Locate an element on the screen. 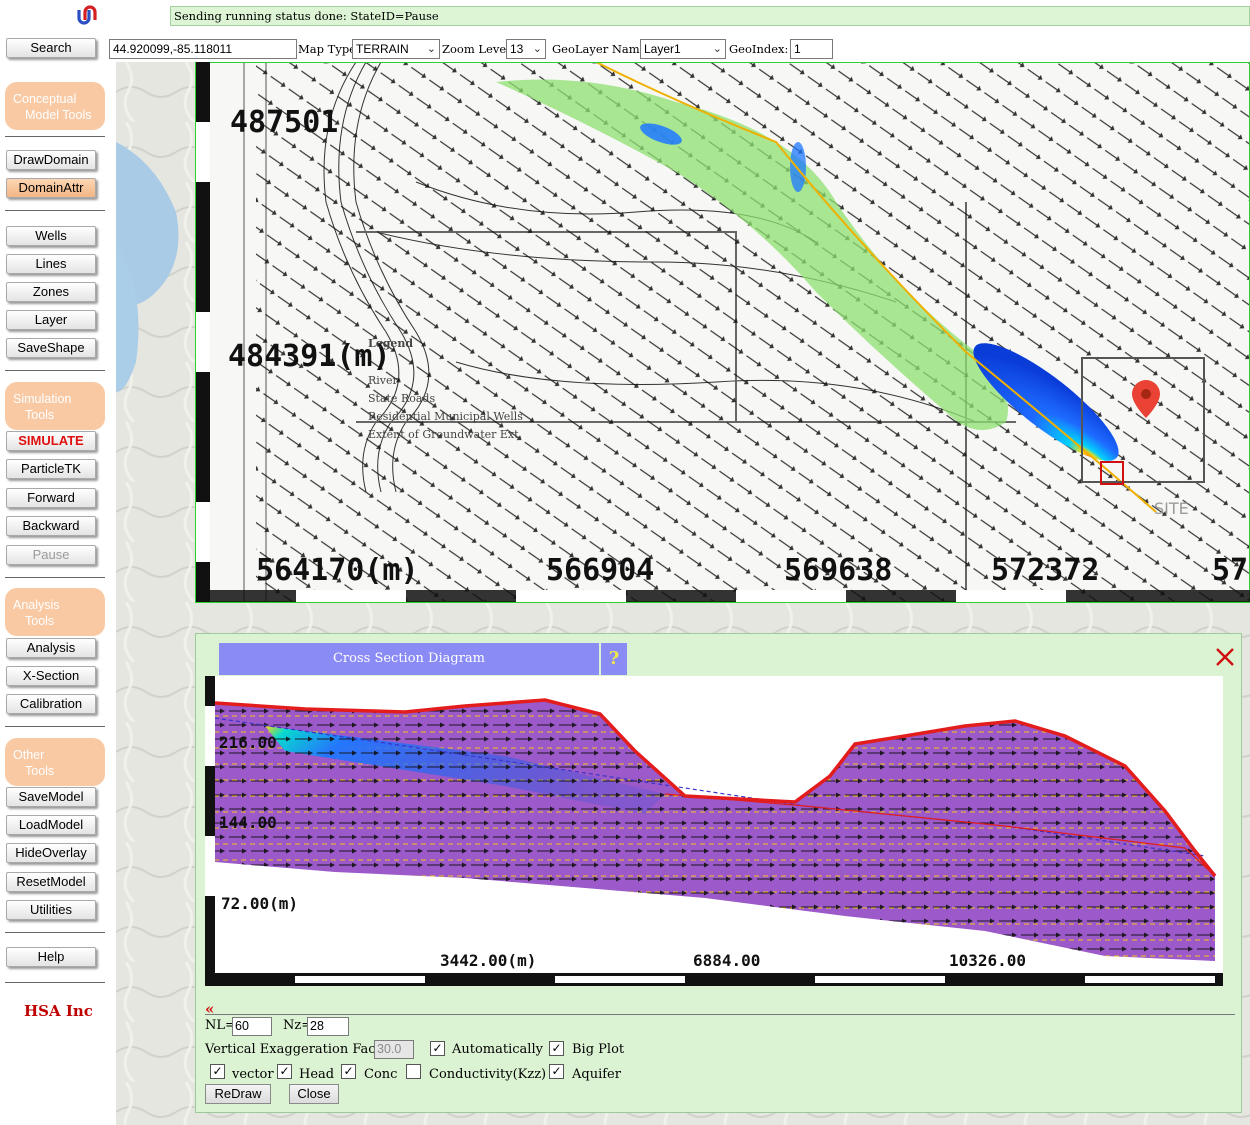  analysis-button: Analysis is located at coordinates (51, 648).